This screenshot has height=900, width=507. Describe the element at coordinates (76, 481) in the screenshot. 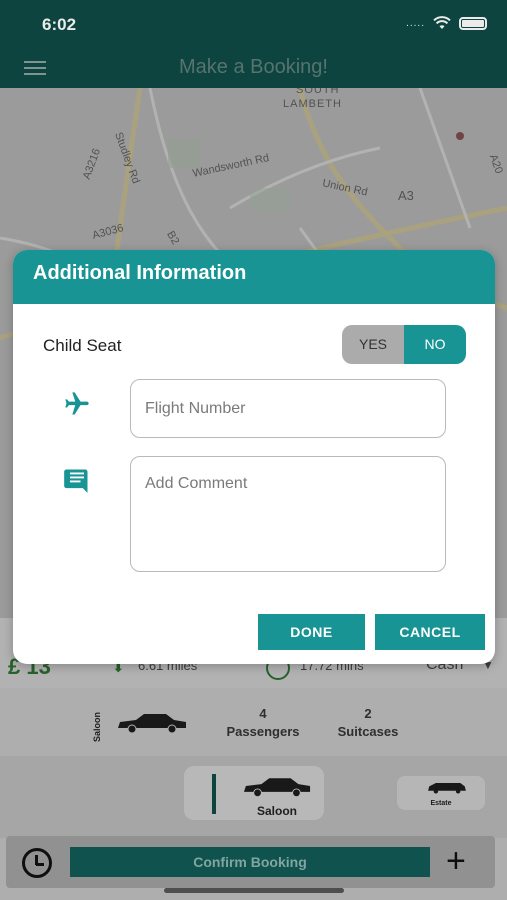

I see `comment-icon` at that location.